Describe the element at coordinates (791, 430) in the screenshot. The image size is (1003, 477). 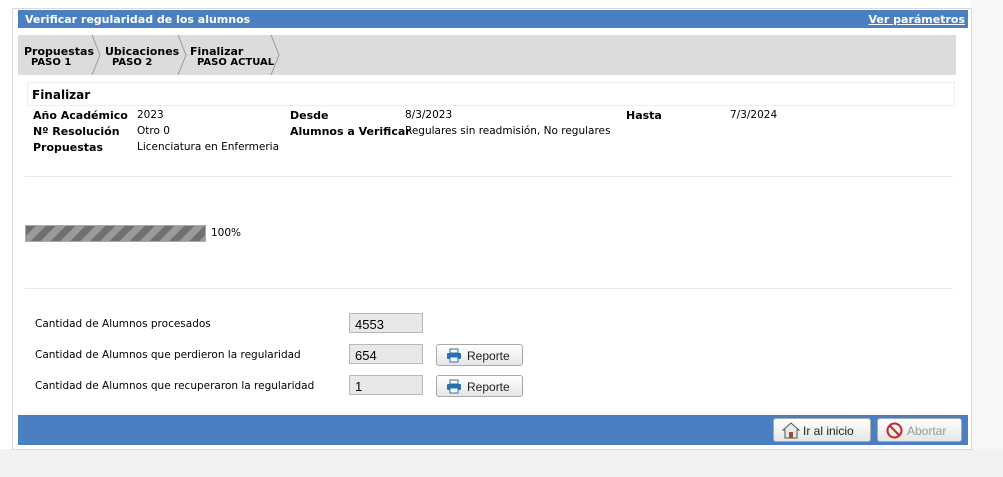
I see `home-icon` at that location.